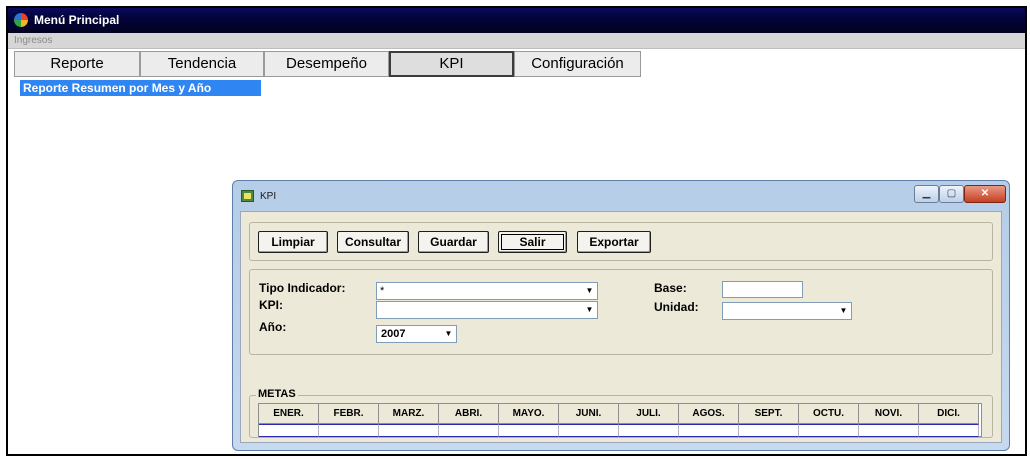 The width and height of the screenshot is (1030, 459). I want to click on tipo-indicador-label: Tipo Indicador:, so click(302, 288).